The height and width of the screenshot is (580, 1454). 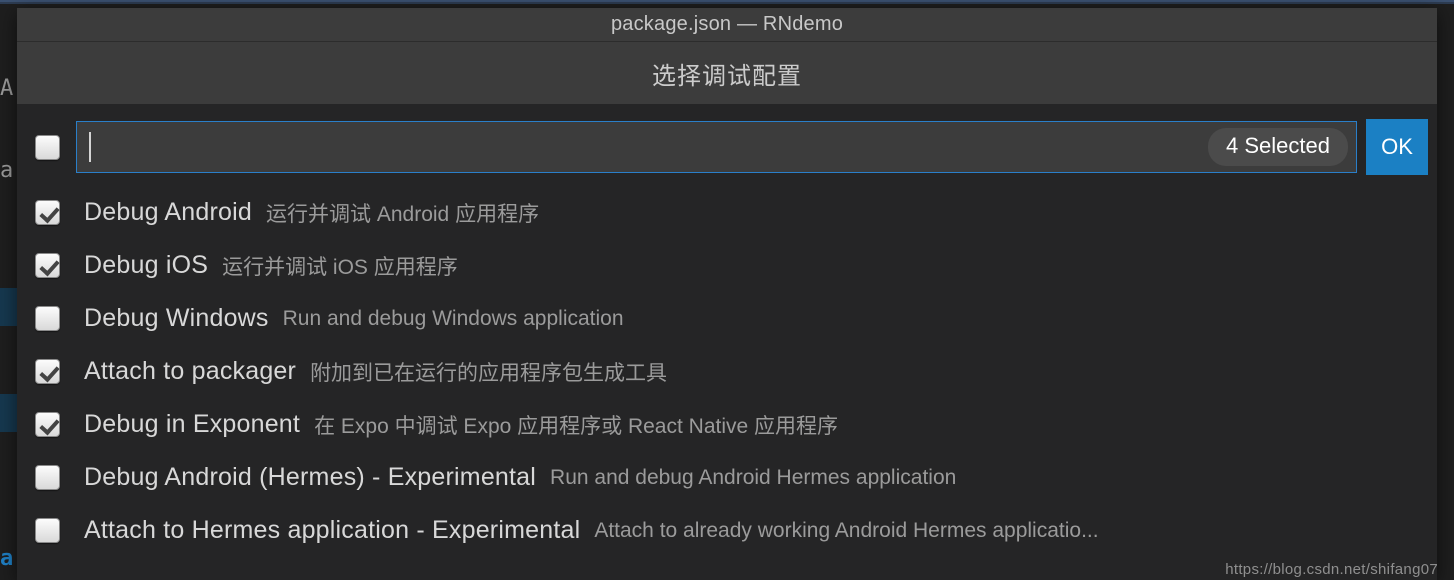 I want to click on watermark: https://blog.csdn.net/shifang07, so click(x=1331, y=569).